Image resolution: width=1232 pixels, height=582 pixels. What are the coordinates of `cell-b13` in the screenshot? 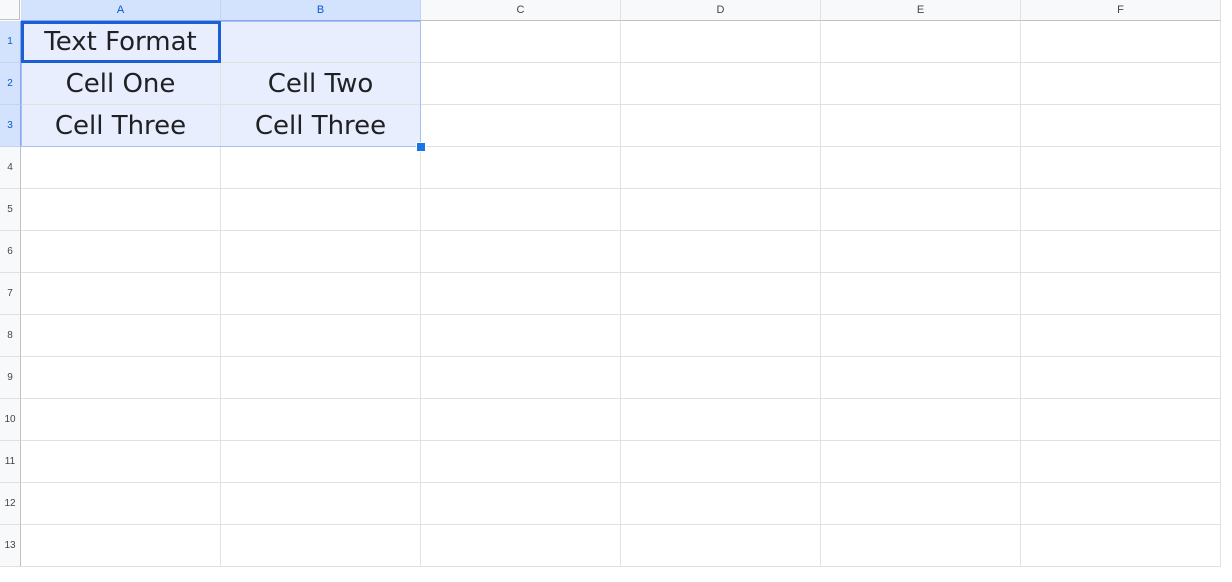 It's located at (321, 546).